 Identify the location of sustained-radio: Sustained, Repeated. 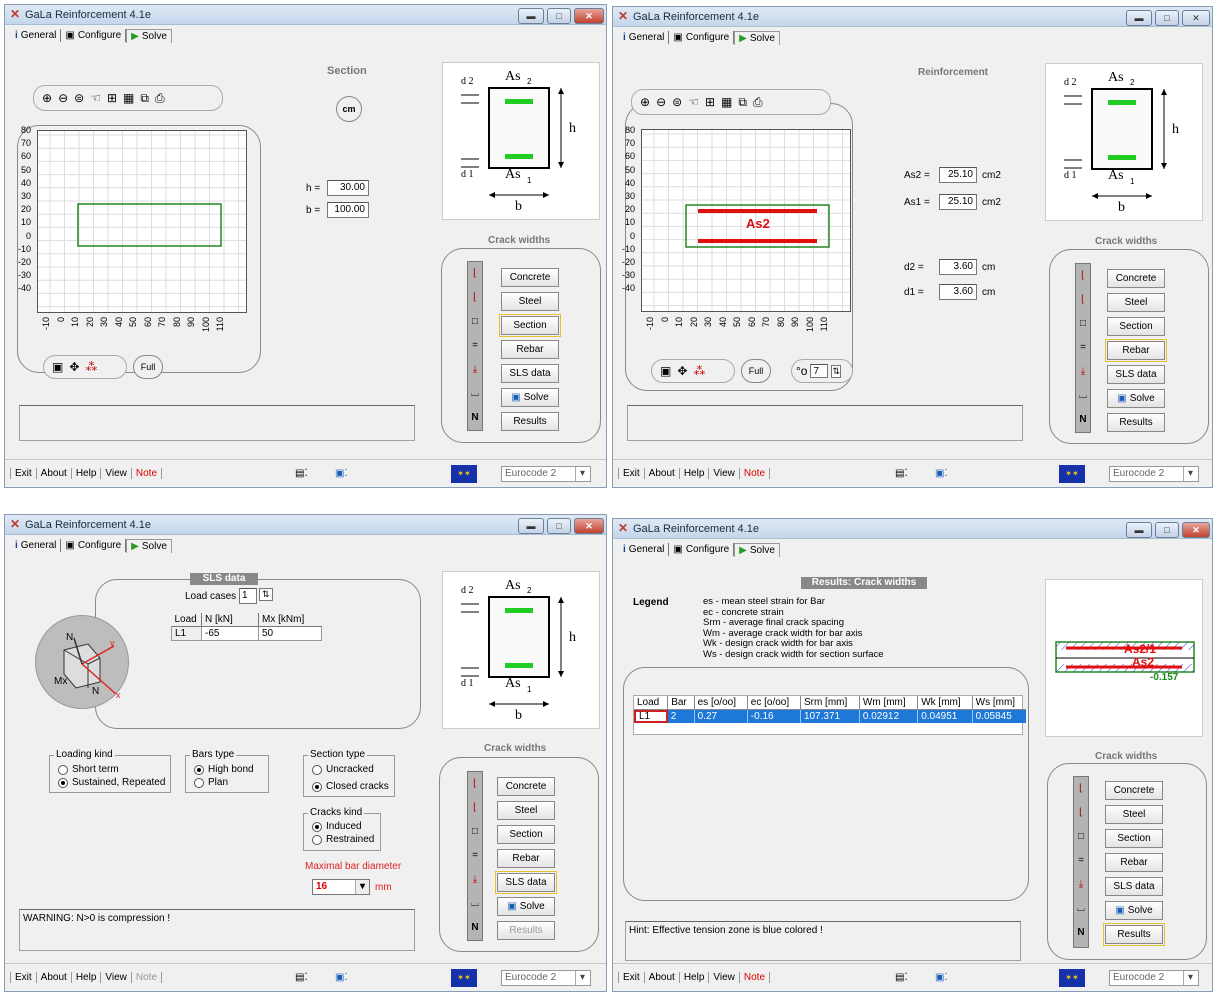
(111, 782).